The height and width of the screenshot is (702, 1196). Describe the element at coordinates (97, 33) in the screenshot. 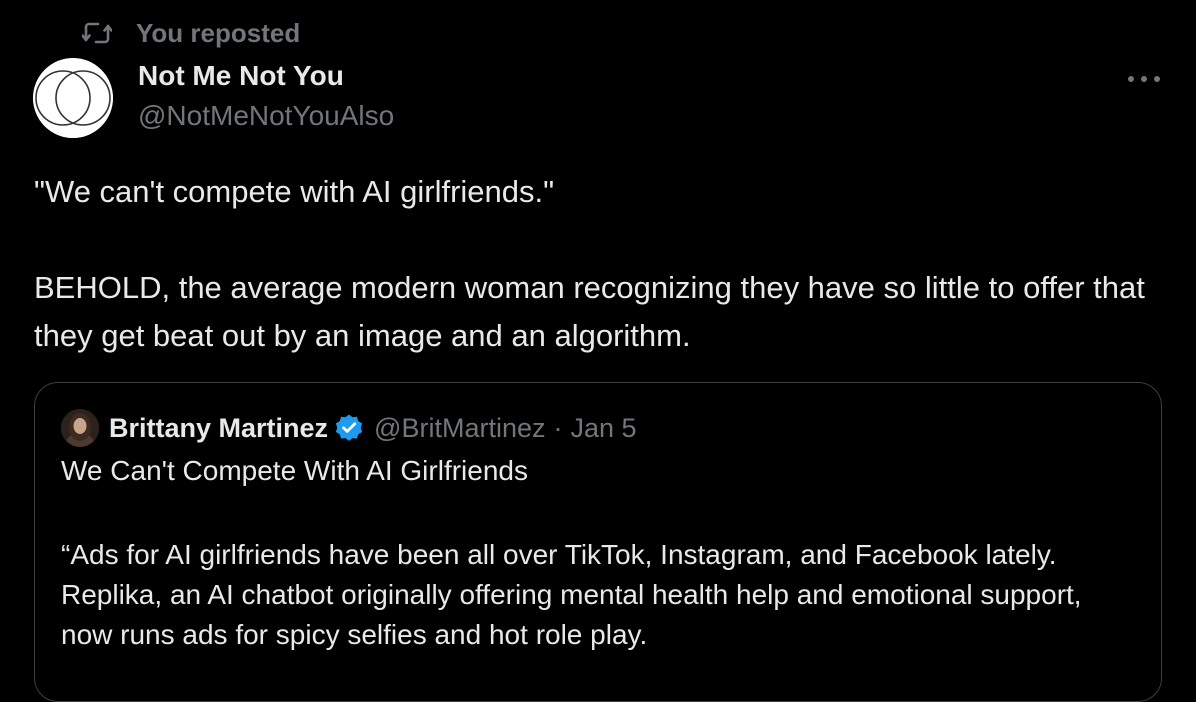

I see `repost-icon` at that location.